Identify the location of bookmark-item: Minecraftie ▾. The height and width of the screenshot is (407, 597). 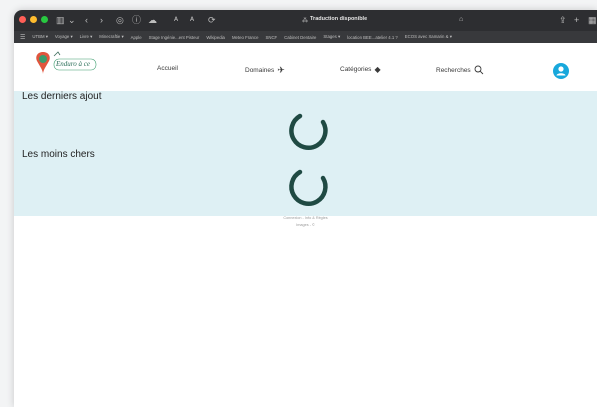
(111, 37).